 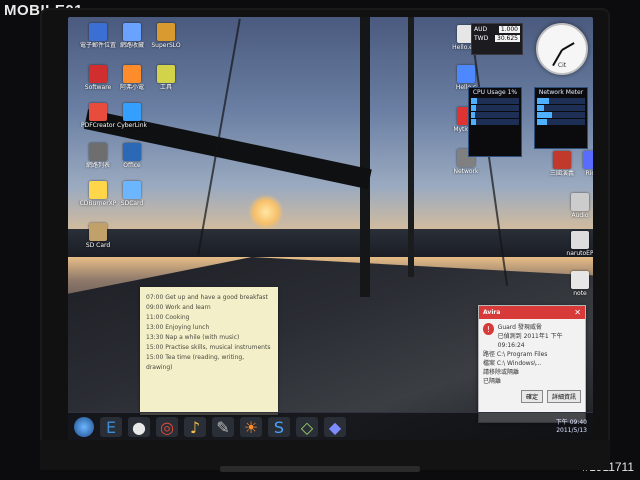 What do you see at coordinates (580, 164) in the screenshot?
I see `desktop-icon-rich: Rich` at bounding box center [580, 164].